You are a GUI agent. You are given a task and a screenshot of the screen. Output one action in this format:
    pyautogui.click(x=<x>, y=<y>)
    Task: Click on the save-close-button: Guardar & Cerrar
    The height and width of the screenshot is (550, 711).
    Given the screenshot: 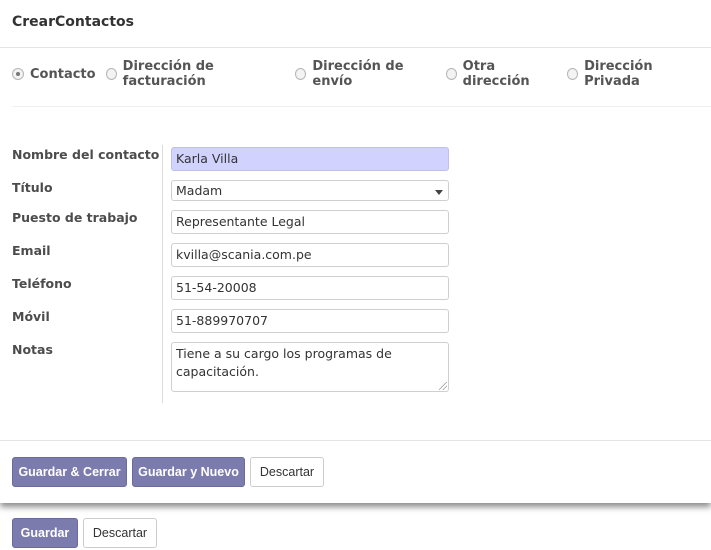 What is the action you would take?
    pyautogui.click(x=69, y=472)
    